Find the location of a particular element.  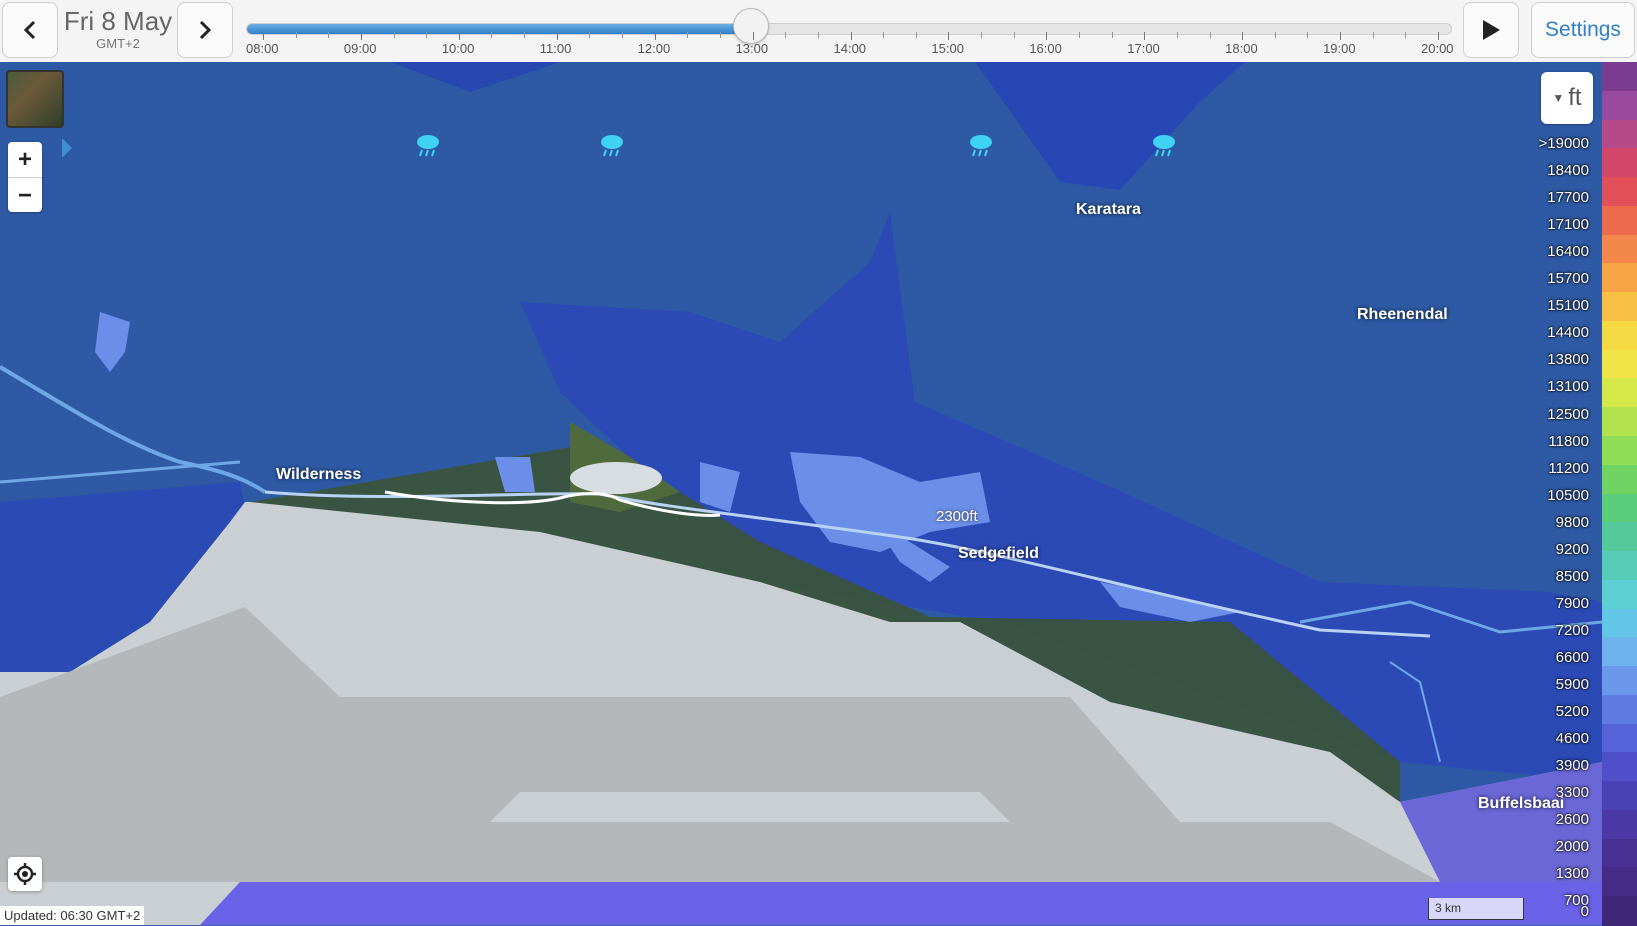

layer-arrow-icon is located at coordinates (67, 148).